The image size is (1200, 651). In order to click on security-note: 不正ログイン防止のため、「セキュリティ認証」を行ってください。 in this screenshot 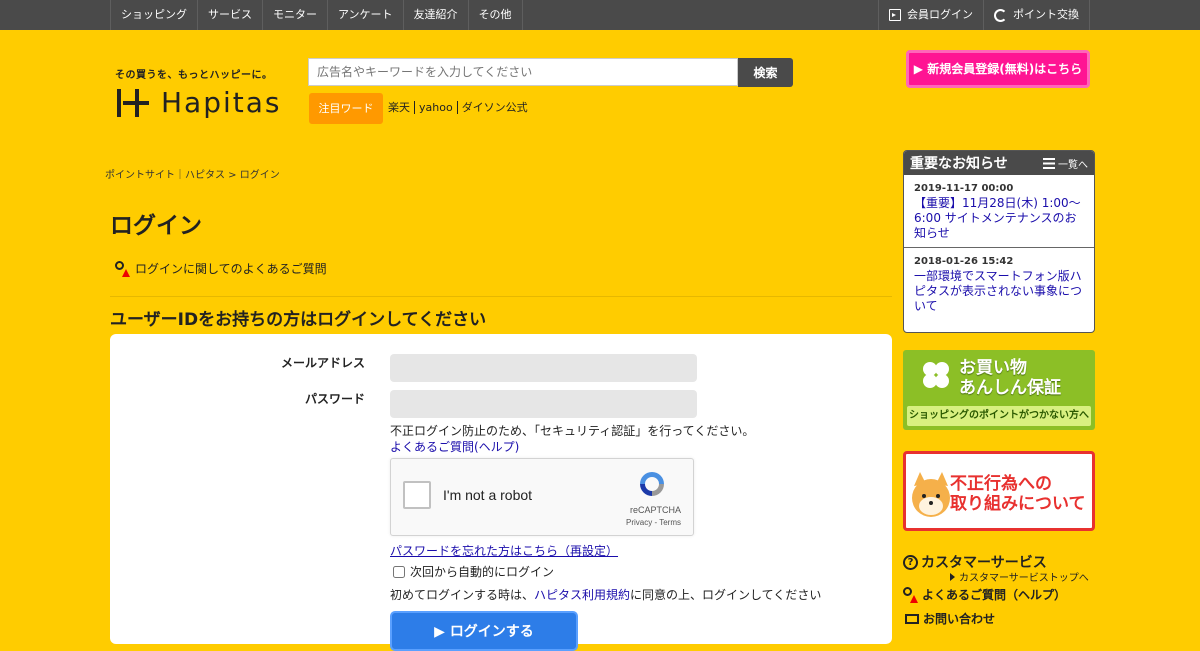, I will do `click(572, 431)`.